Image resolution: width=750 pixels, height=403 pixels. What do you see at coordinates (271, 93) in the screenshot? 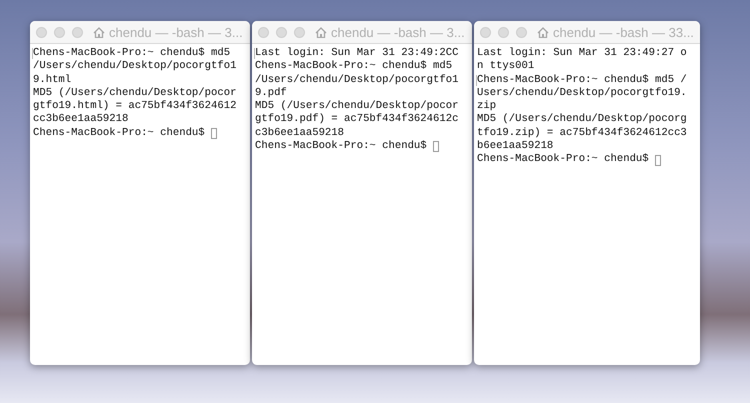
I see `terminal-line: 9.pdf` at bounding box center [271, 93].